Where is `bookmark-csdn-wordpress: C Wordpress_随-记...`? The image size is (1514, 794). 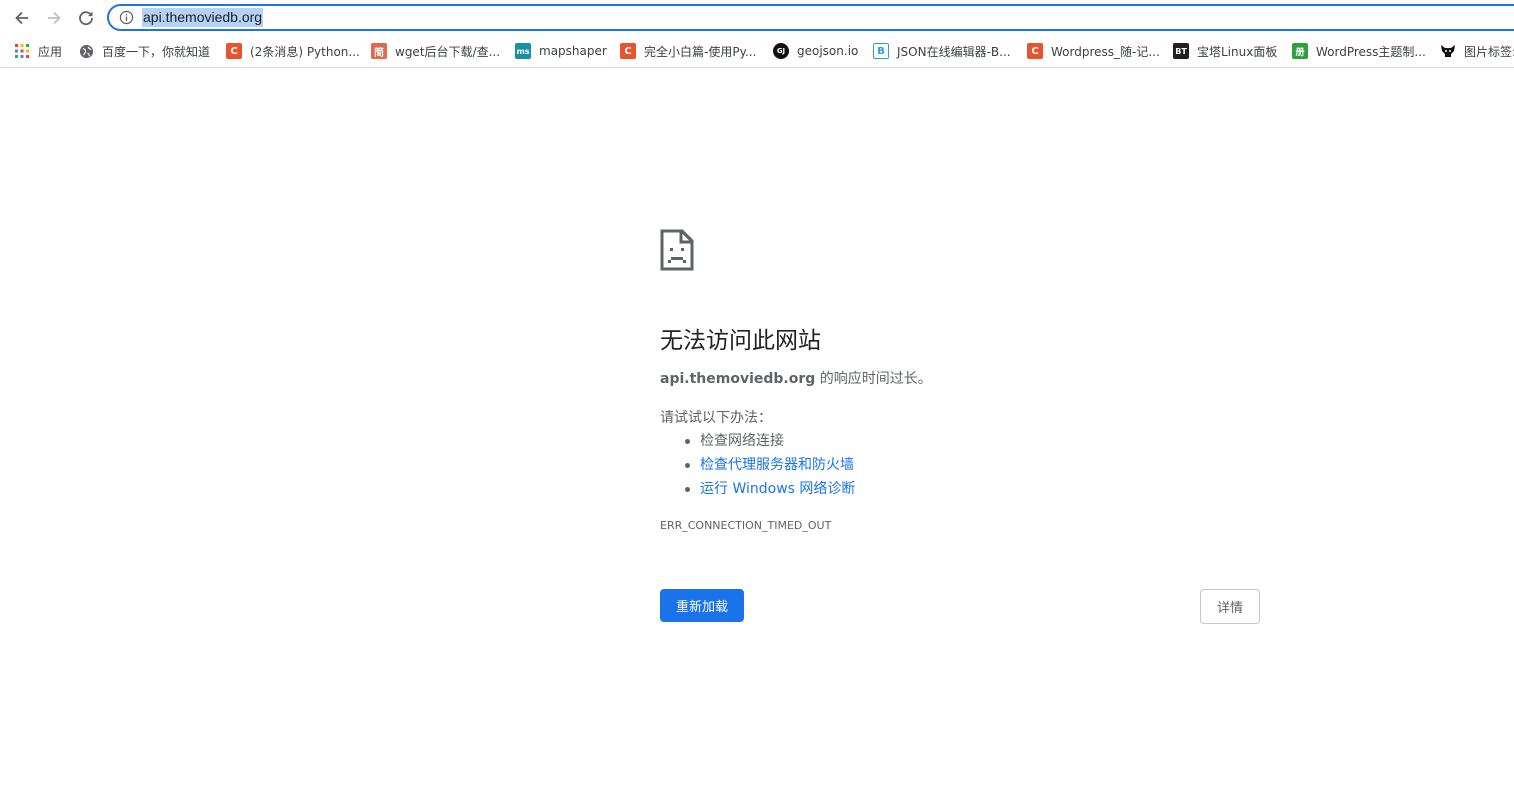 bookmark-csdn-wordpress: C Wordpress_随-记... is located at coordinates (1093, 51).